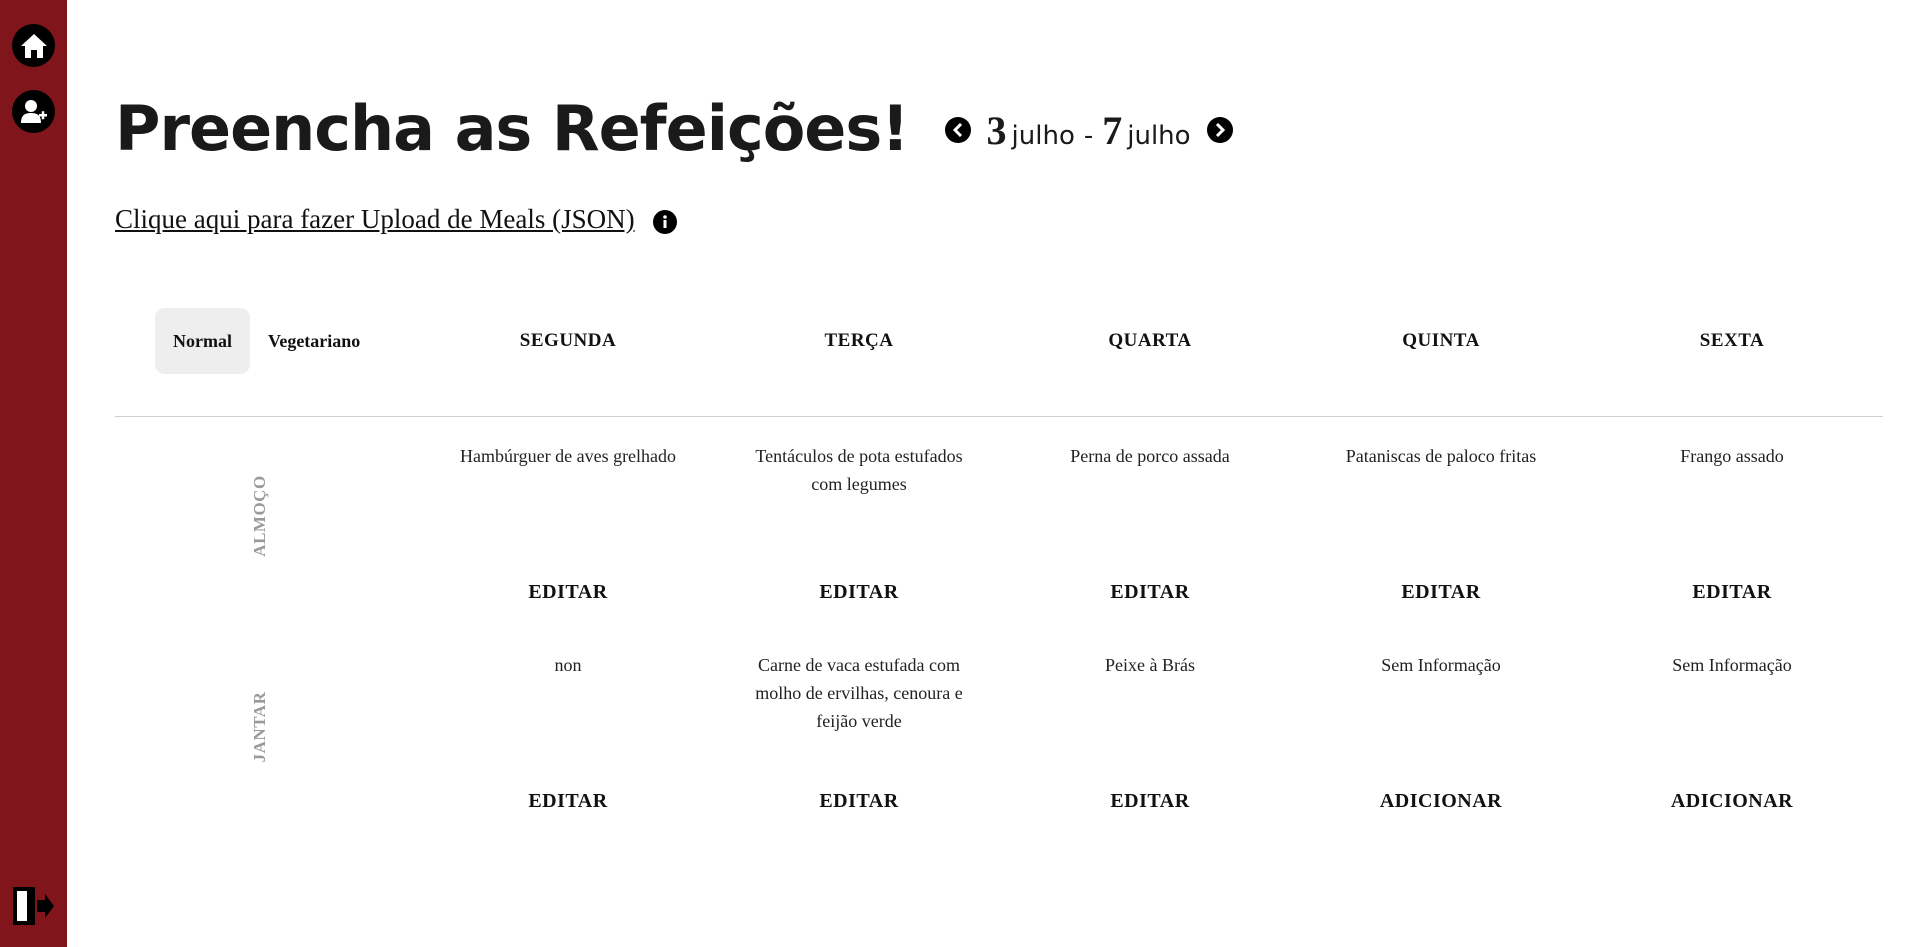  Describe the element at coordinates (859, 340) in the screenshot. I see `day-header-terca: TERÇA` at that location.